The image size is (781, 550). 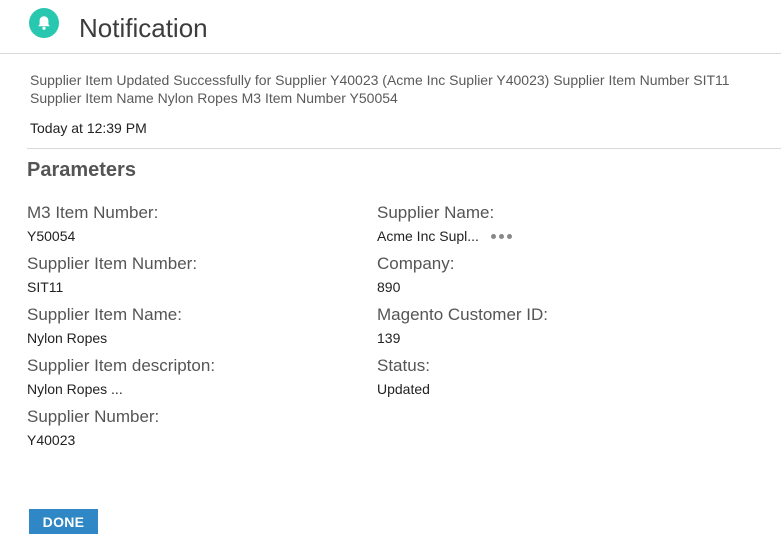 What do you see at coordinates (93, 416) in the screenshot?
I see `param-label: Supplier Number:` at bounding box center [93, 416].